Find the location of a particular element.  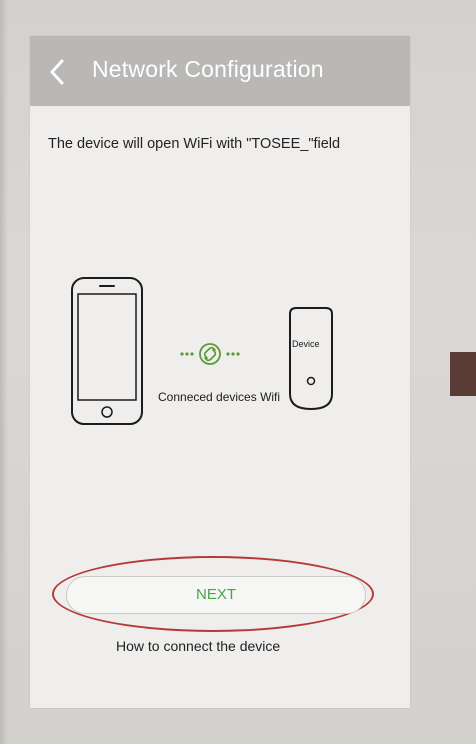

link-dots-left is located at coordinates (187, 354).